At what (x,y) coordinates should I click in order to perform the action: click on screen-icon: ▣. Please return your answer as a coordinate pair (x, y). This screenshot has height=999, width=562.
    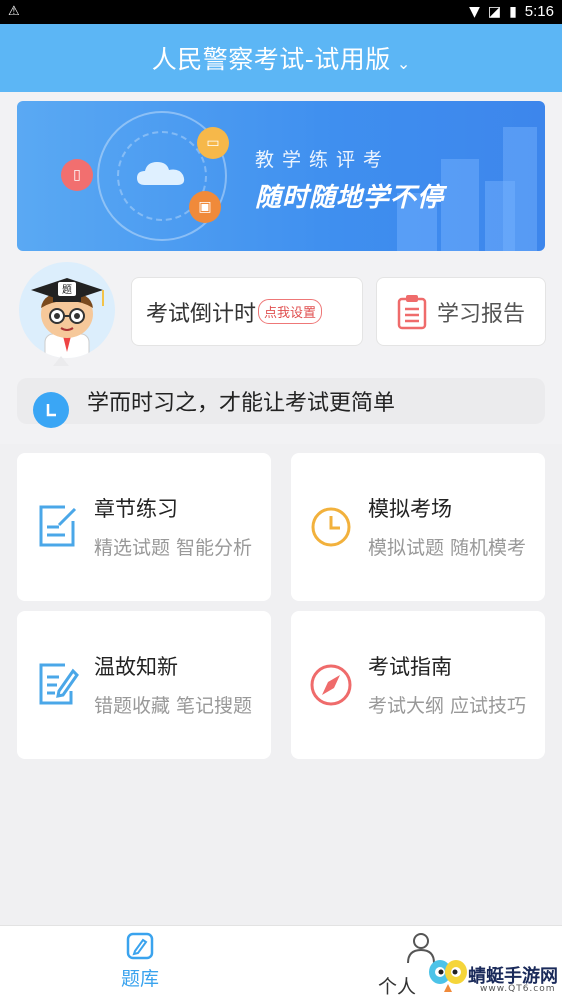
    Looking at the image, I should click on (205, 207).